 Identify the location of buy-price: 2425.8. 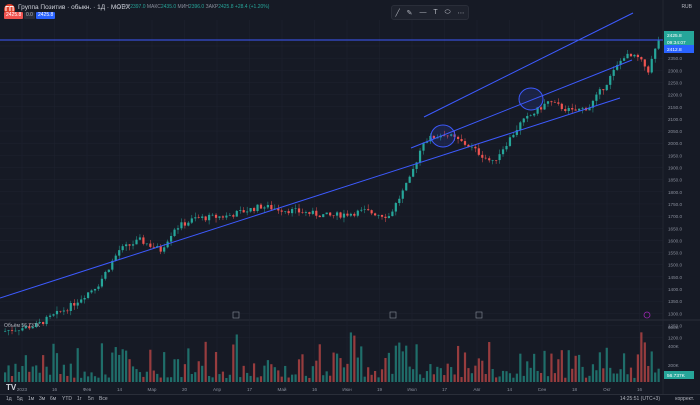
(46, 15).